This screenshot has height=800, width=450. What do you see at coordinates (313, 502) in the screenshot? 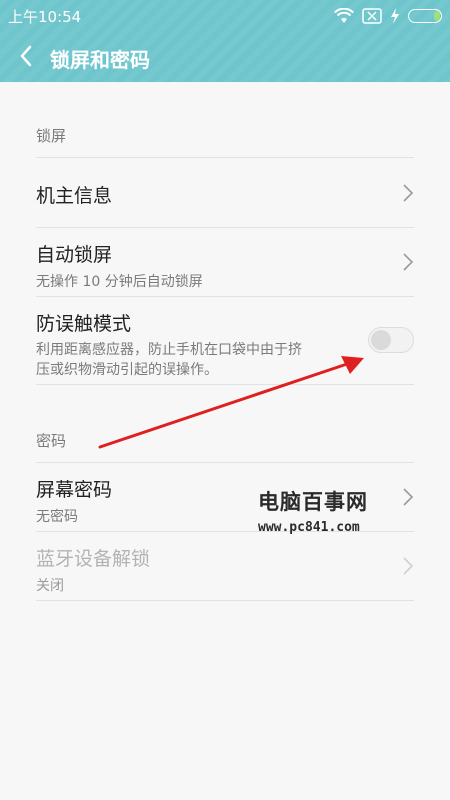
I see `watermark-main: 电脑百事网` at bounding box center [313, 502].